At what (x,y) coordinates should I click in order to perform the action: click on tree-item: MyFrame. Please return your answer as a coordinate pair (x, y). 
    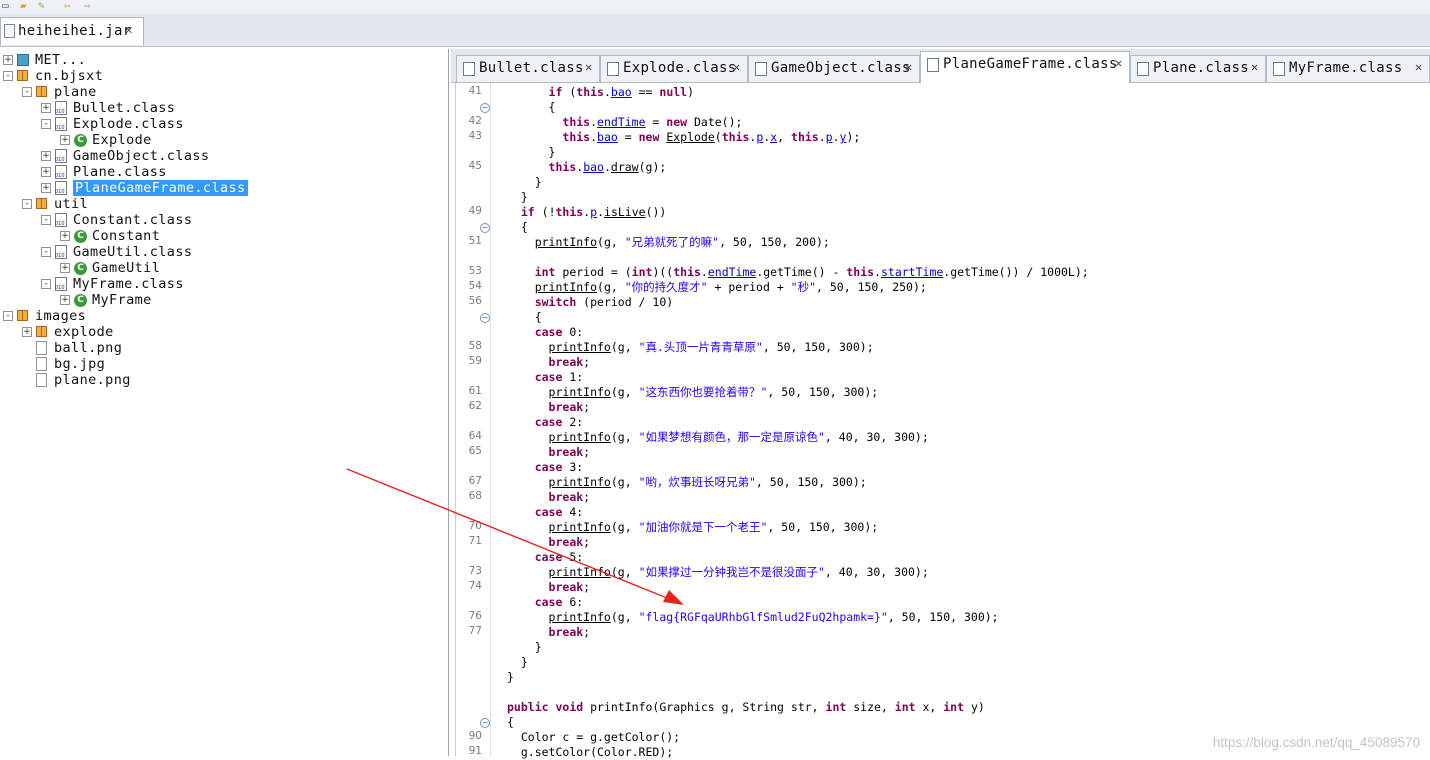
    Looking at the image, I should click on (122, 300).